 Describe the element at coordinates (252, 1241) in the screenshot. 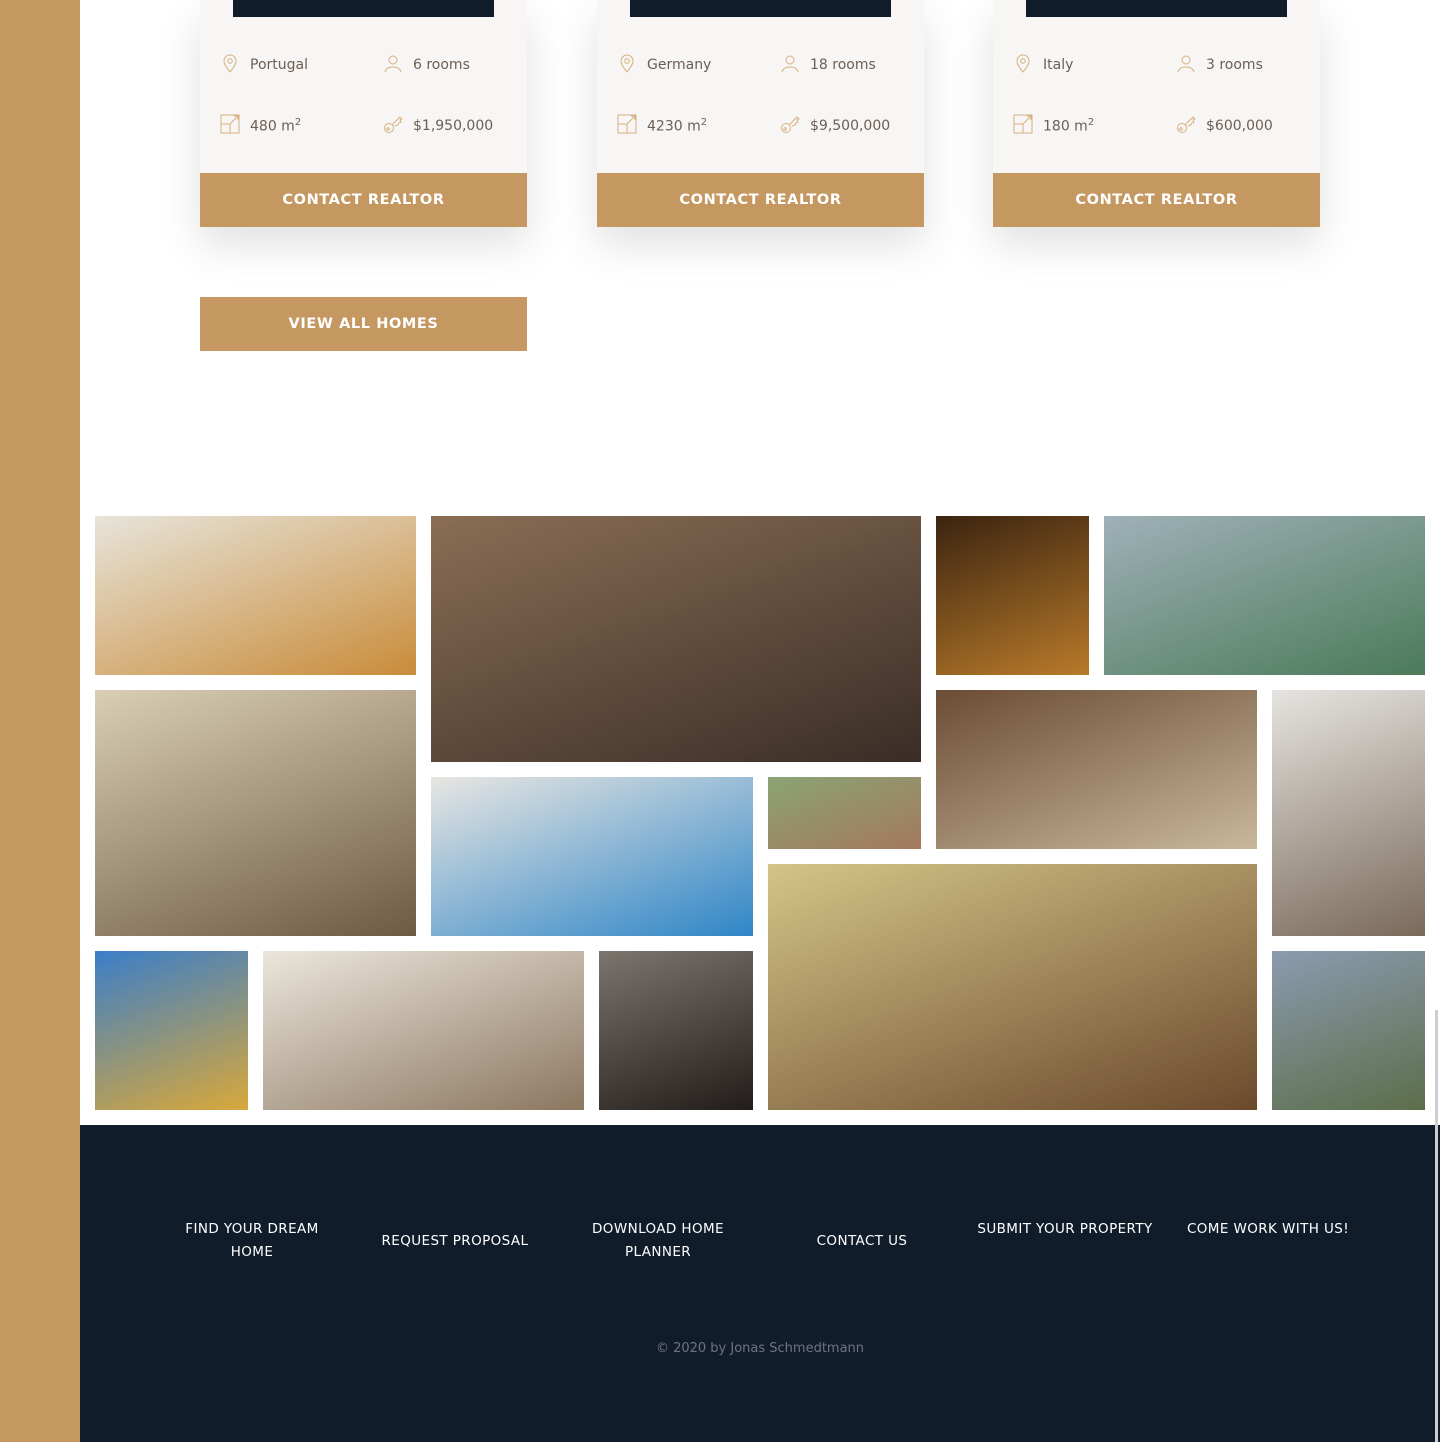

I see `footer-link: FIND YOUR DREAM HOME` at that location.